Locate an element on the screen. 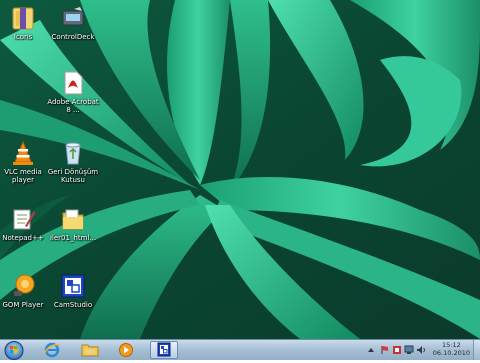  clock-date: 06.10.2010 is located at coordinates (451, 353).